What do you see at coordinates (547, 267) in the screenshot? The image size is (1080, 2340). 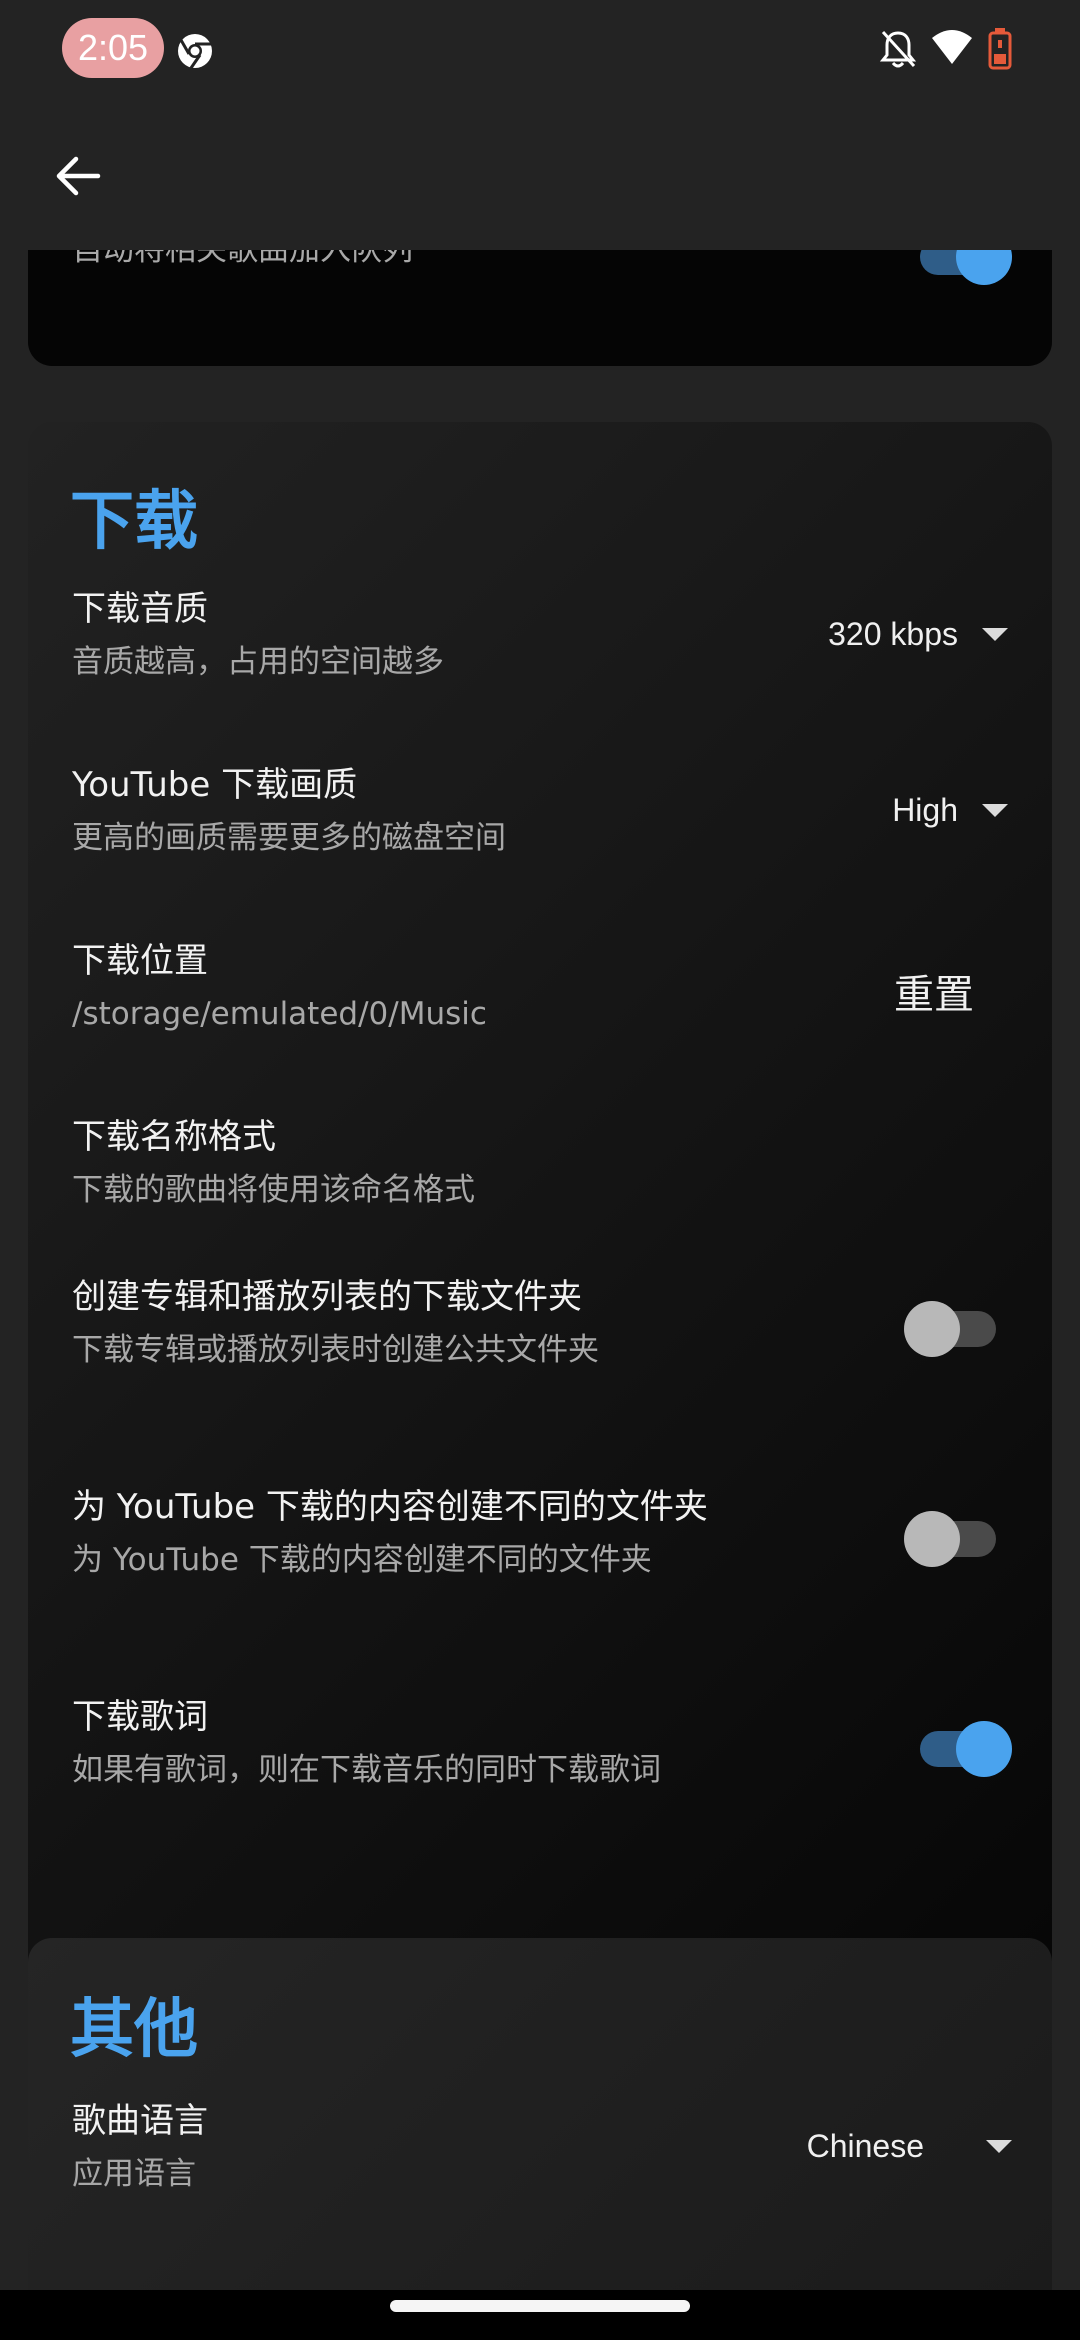 I see `autoplay-row: 自动将相关歌曲加入队列` at bounding box center [547, 267].